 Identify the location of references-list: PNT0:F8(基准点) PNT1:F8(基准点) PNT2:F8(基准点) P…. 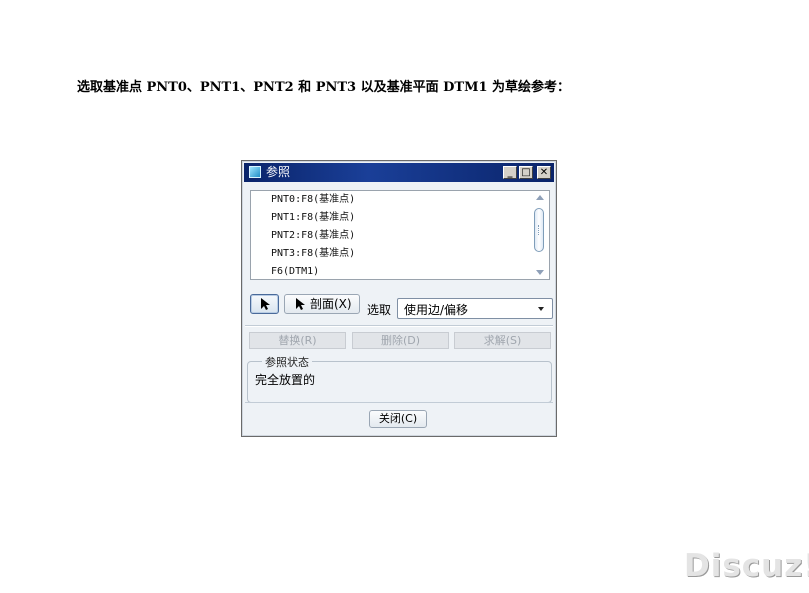
(400, 235).